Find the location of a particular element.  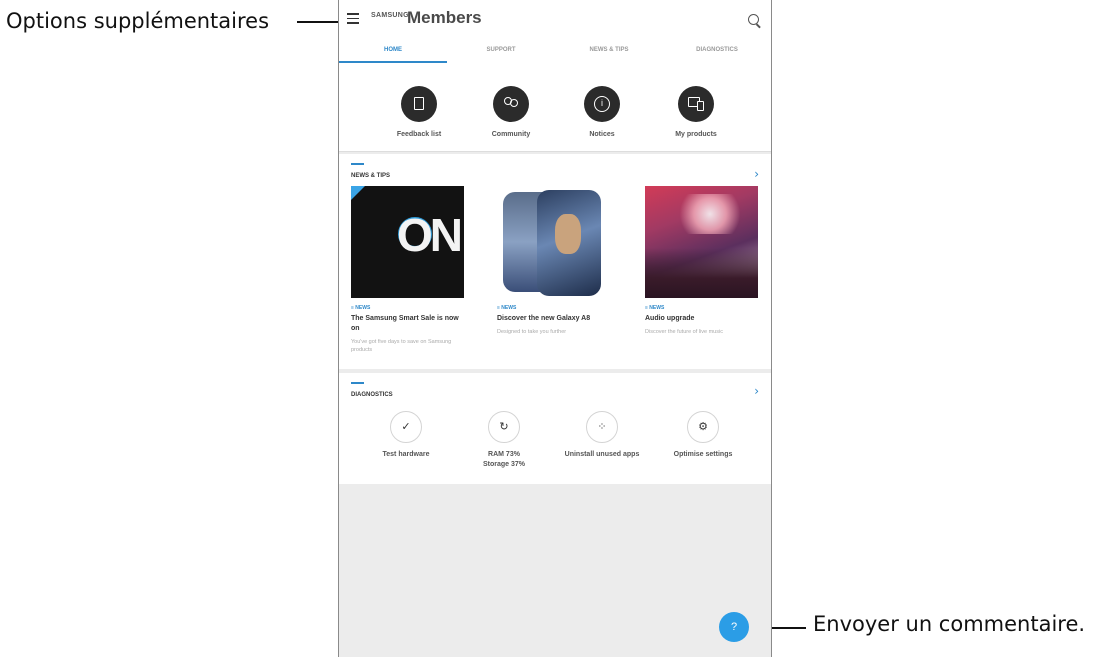

quick-action-feedback-list: Feedback list is located at coordinates (419, 112).